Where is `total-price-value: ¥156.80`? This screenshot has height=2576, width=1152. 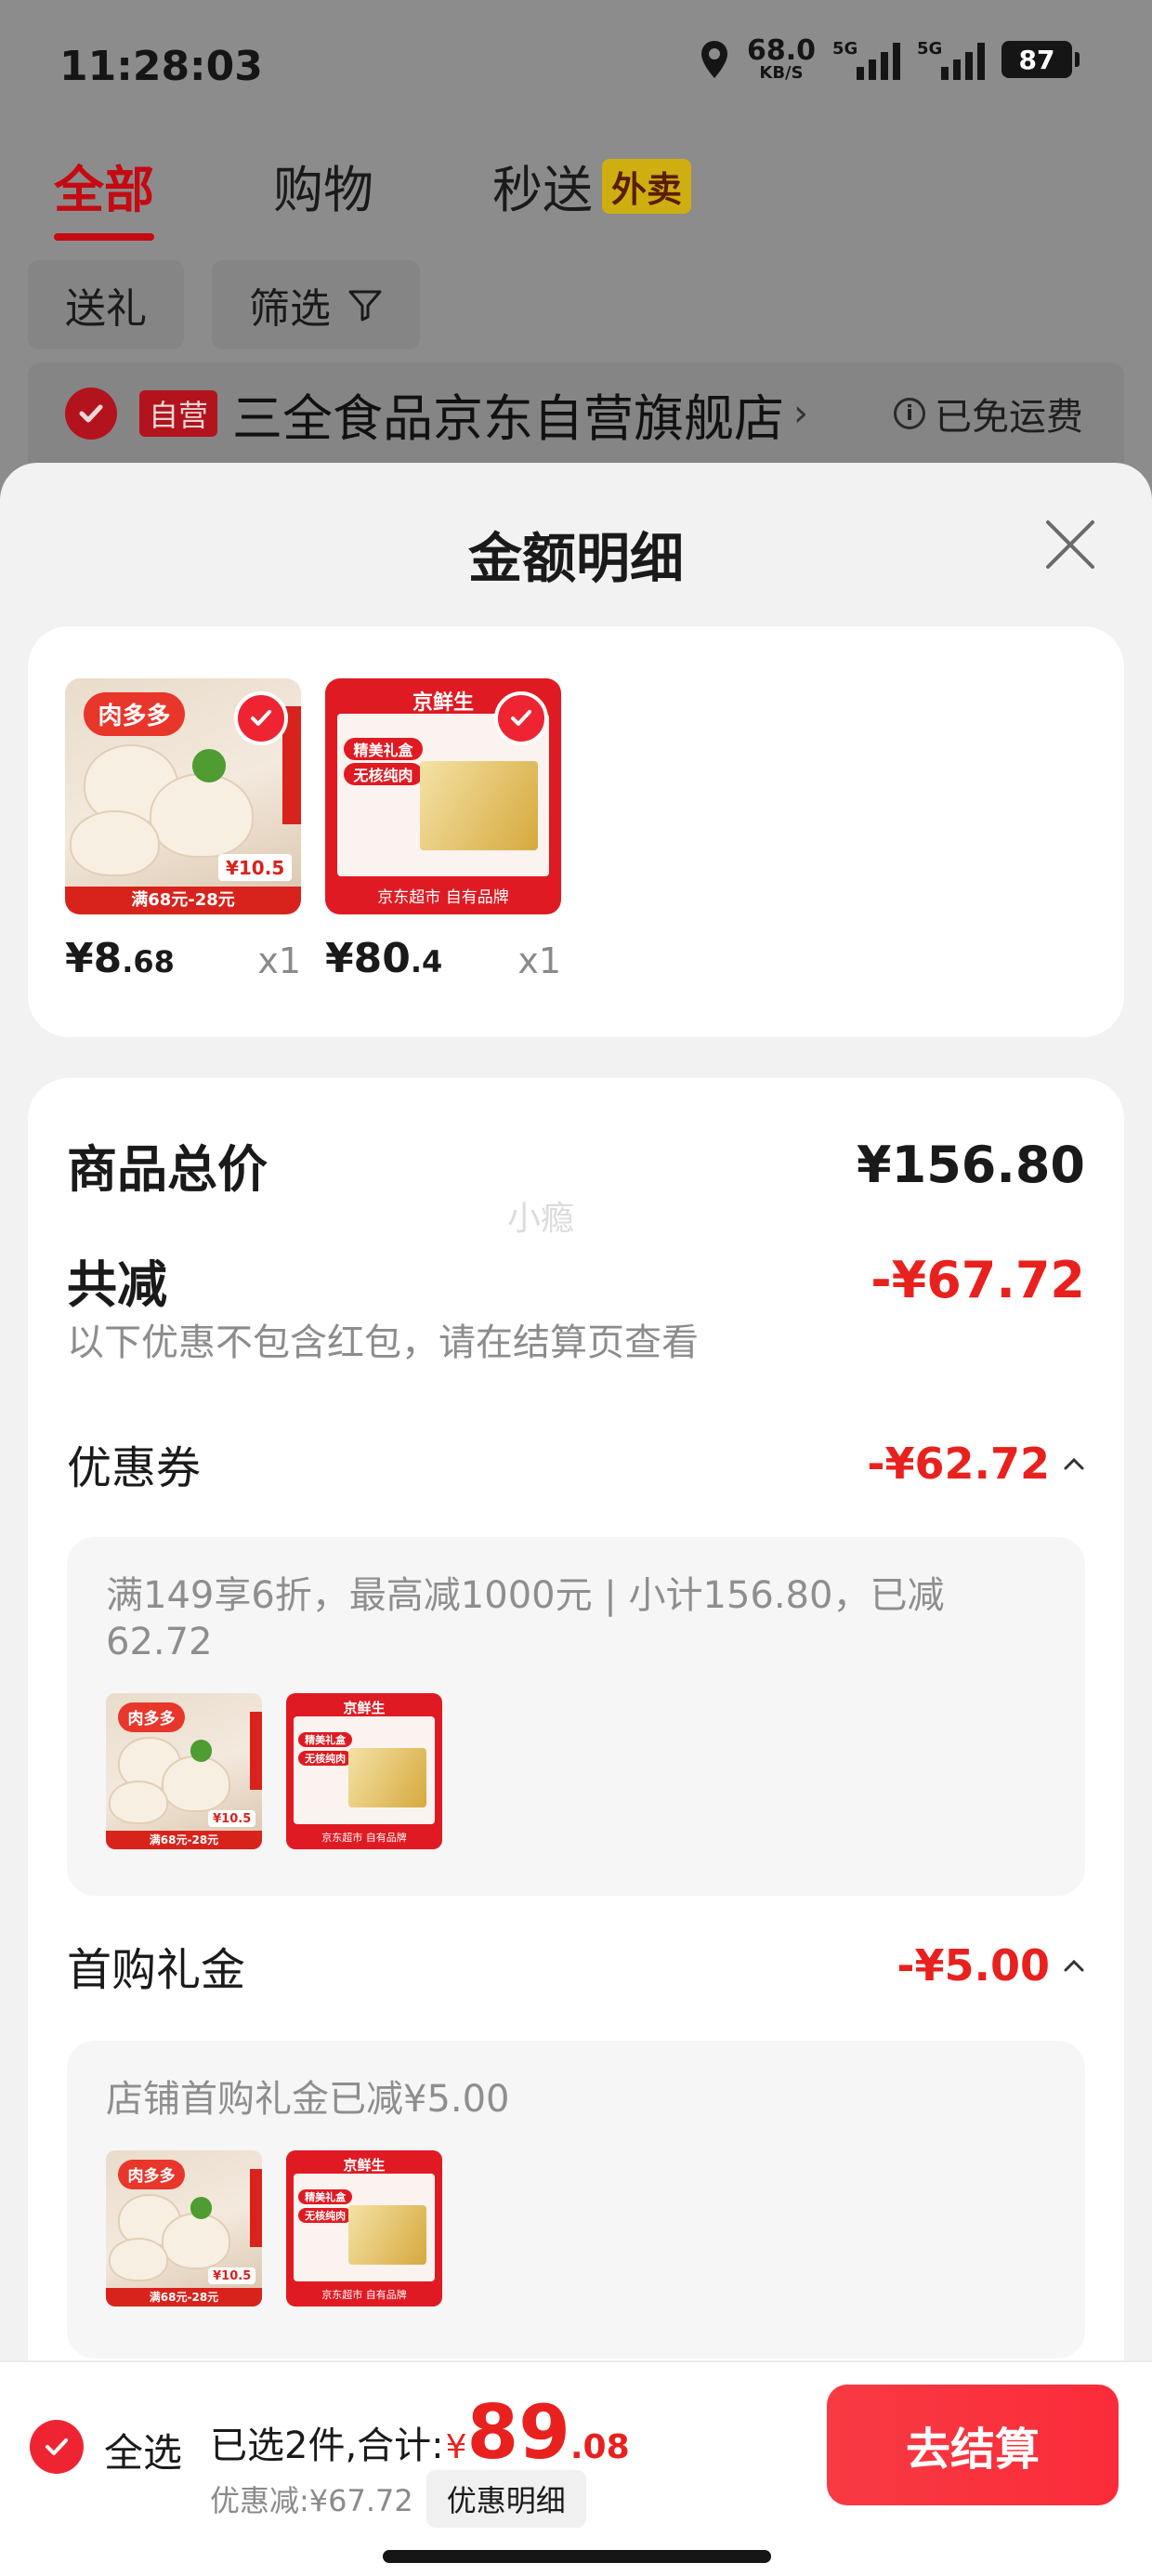 total-price-value: ¥156.80 is located at coordinates (971, 1165).